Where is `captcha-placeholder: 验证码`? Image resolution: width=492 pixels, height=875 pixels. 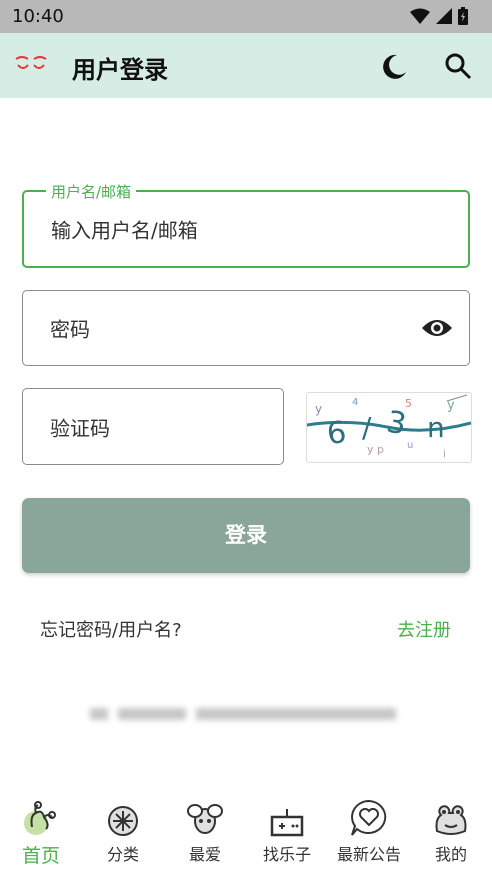
captcha-placeholder: 验证码 is located at coordinates (80, 428).